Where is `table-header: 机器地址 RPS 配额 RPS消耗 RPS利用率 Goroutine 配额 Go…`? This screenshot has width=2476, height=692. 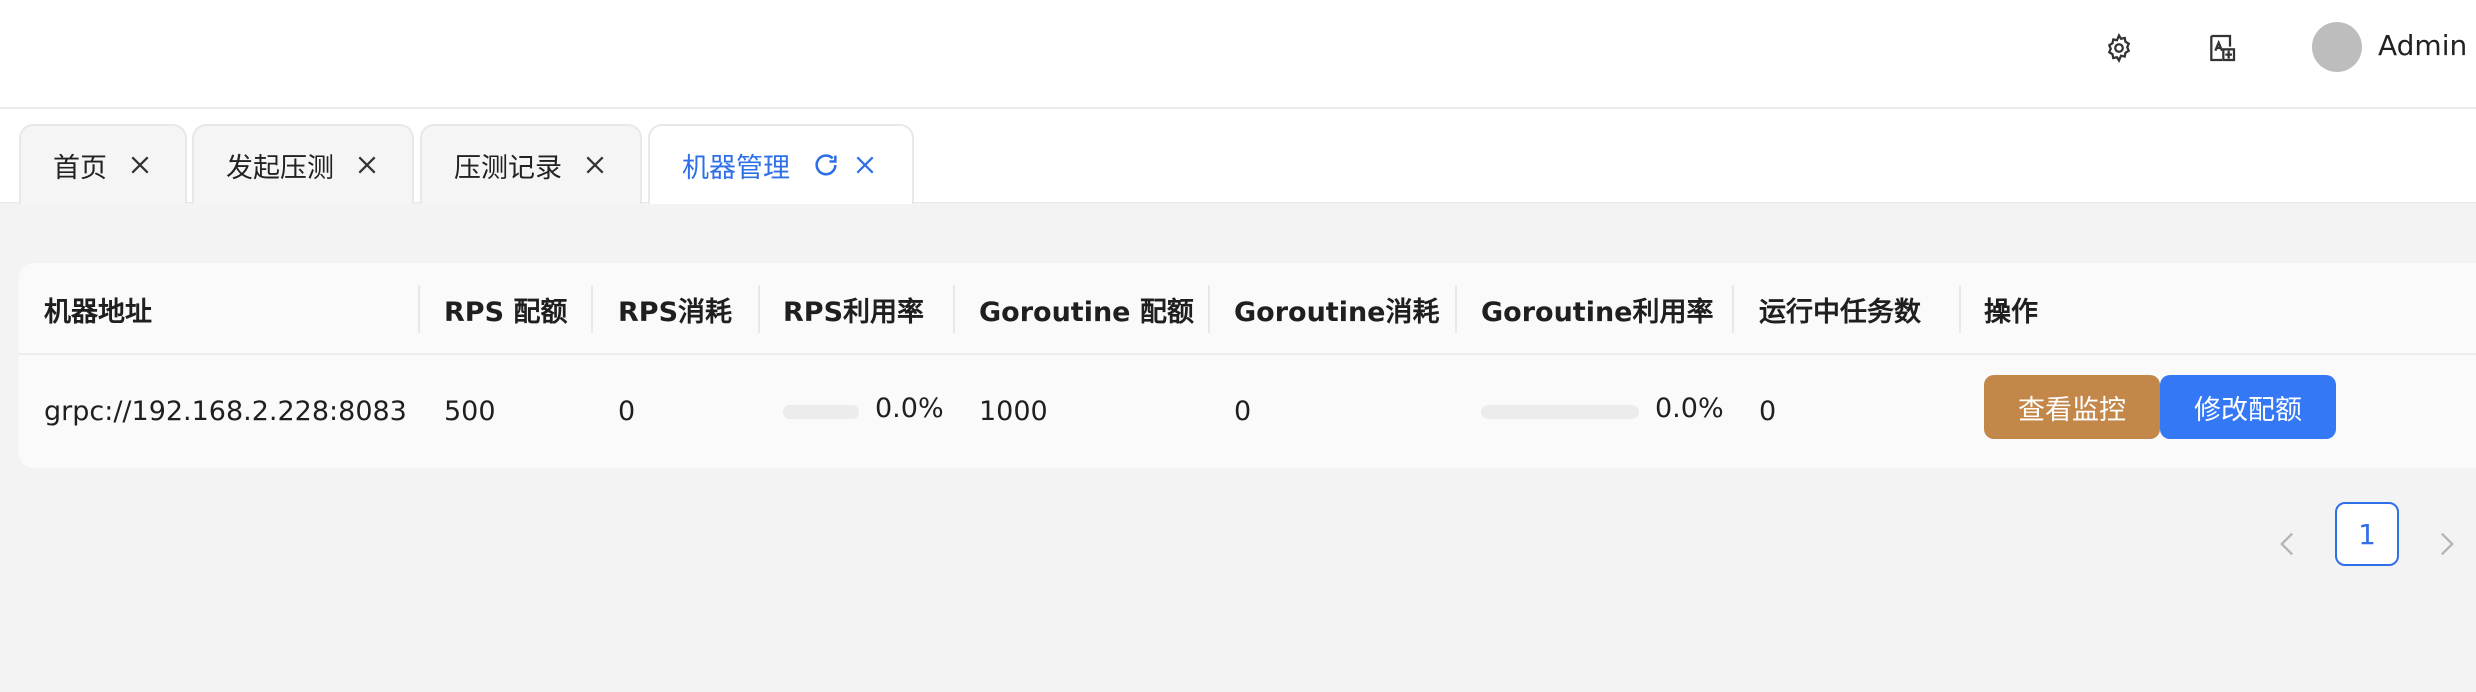 table-header: 机器地址 RPS 配额 RPS消耗 RPS利用率 Goroutine 配额 Go… is located at coordinates (1247, 309).